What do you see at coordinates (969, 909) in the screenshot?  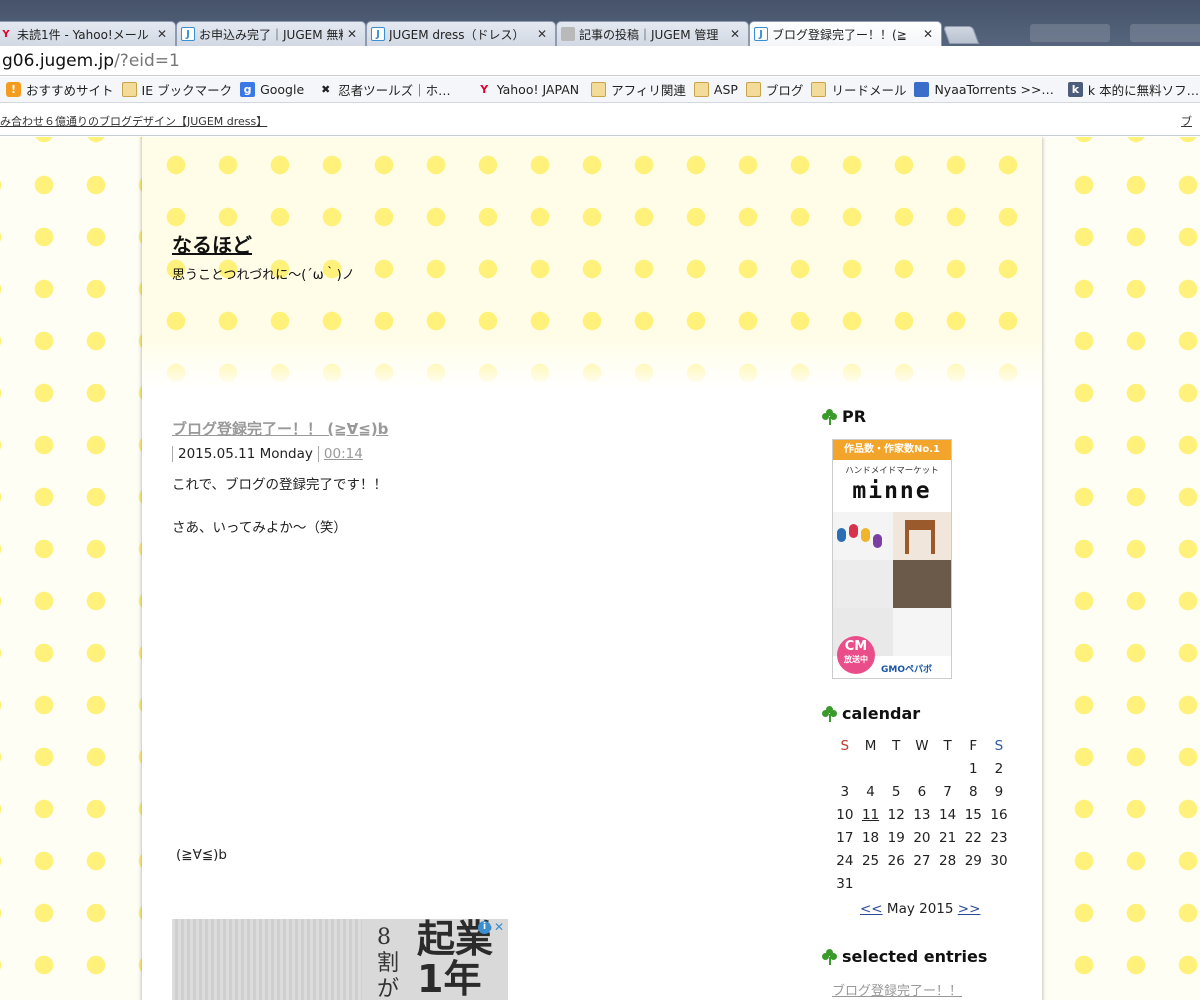 I see `calendar-next-link: >>` at bounding box center [969, 909].